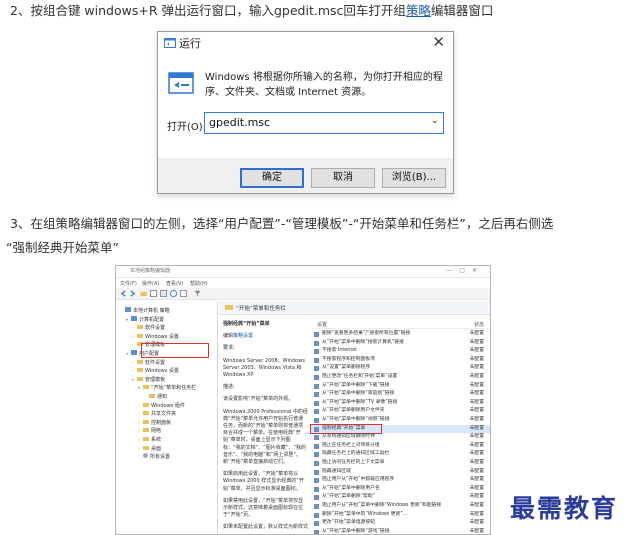 The image size is (630, 535). What do you see at coordinates (148, 380) in the screenshot?
I see `tree-item: ▾ 管理模板` at bounding box center [148, 380].